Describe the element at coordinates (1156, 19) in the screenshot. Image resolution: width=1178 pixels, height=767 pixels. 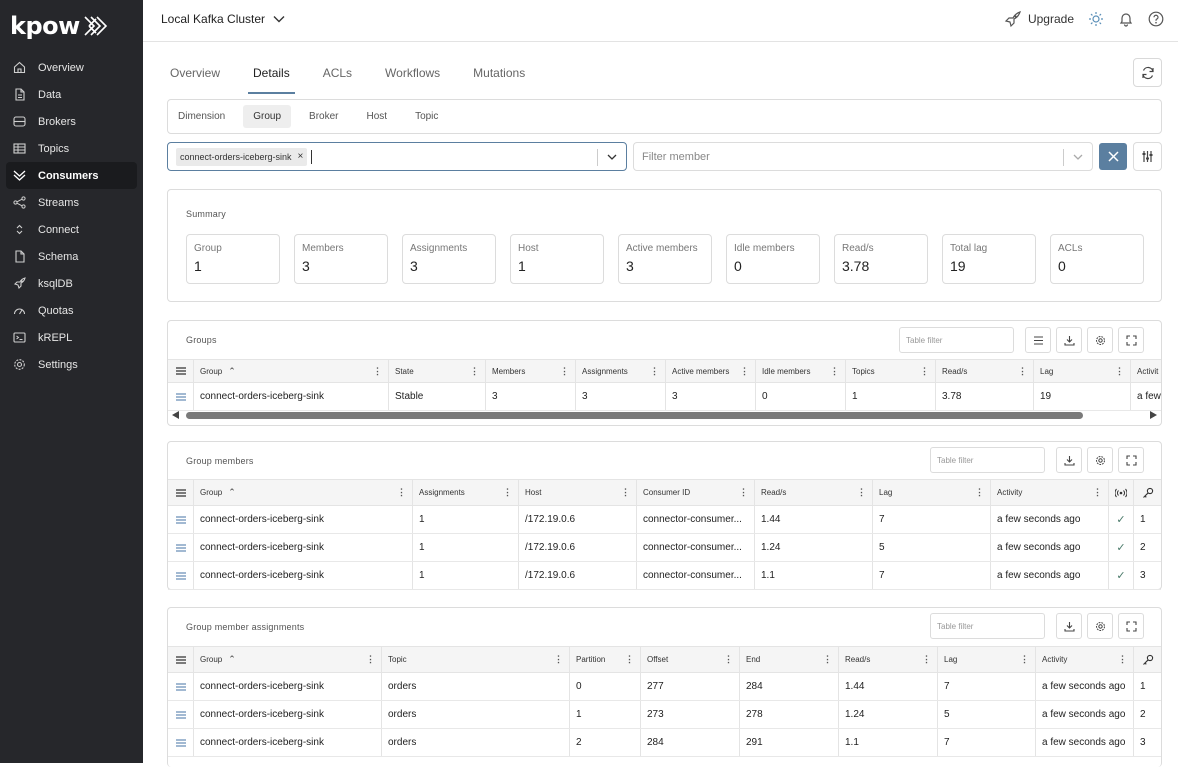
I see `help-icon` at that location.